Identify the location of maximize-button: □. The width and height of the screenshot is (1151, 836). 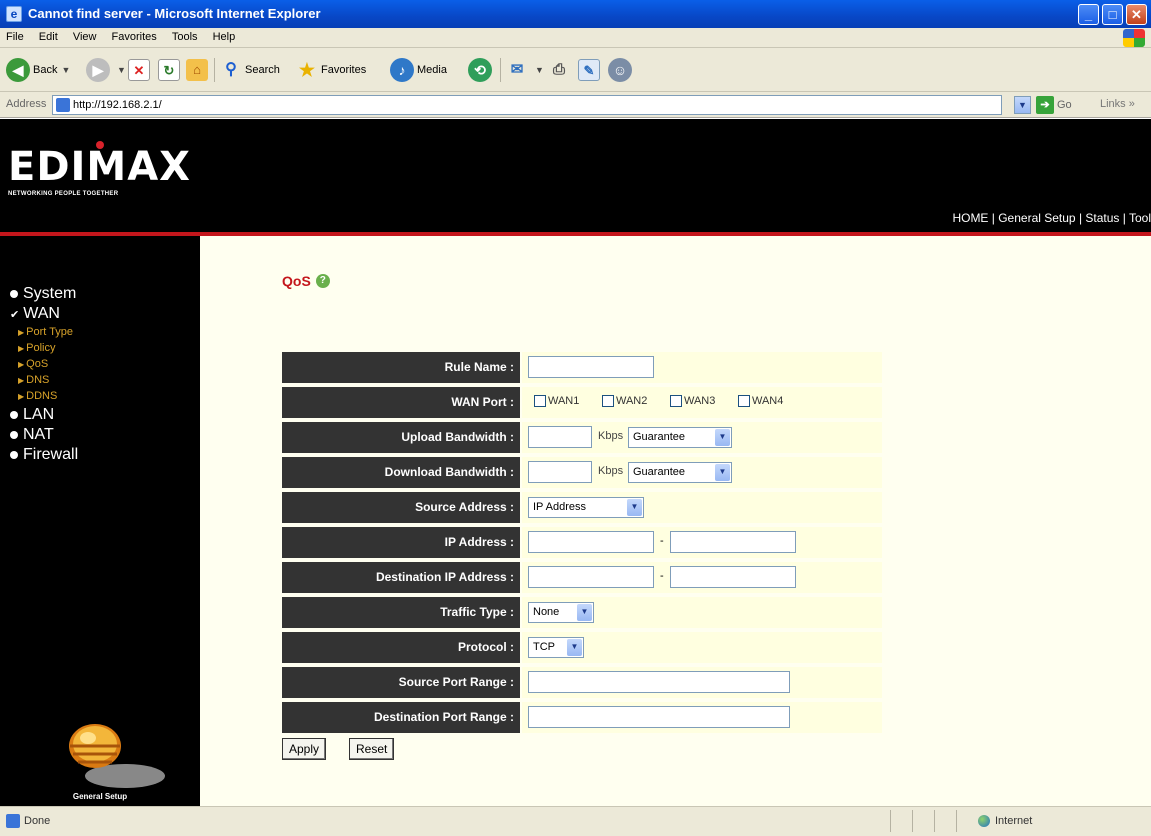
(1112, 14).